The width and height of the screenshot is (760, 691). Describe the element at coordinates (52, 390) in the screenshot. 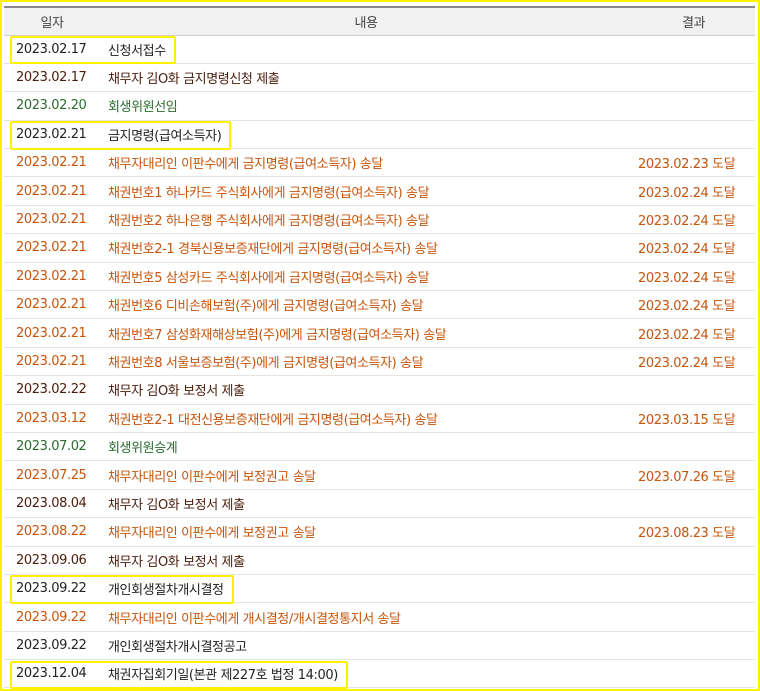

I see `row-date: 2023.02.22` at that location.